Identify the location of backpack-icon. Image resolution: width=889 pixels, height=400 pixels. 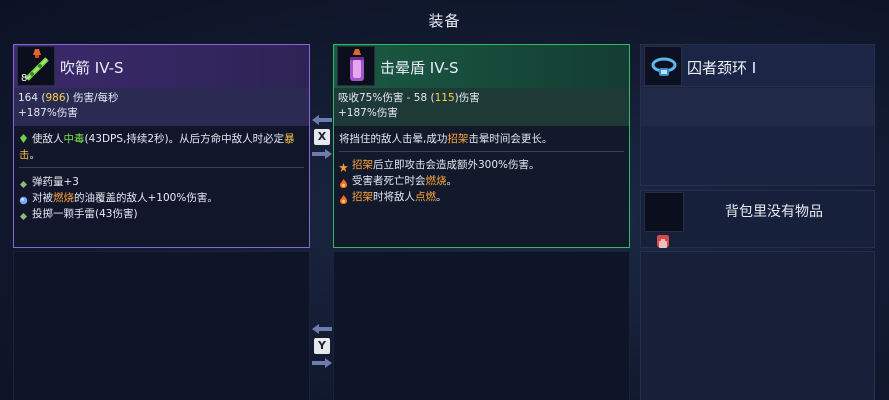
(663, 241).